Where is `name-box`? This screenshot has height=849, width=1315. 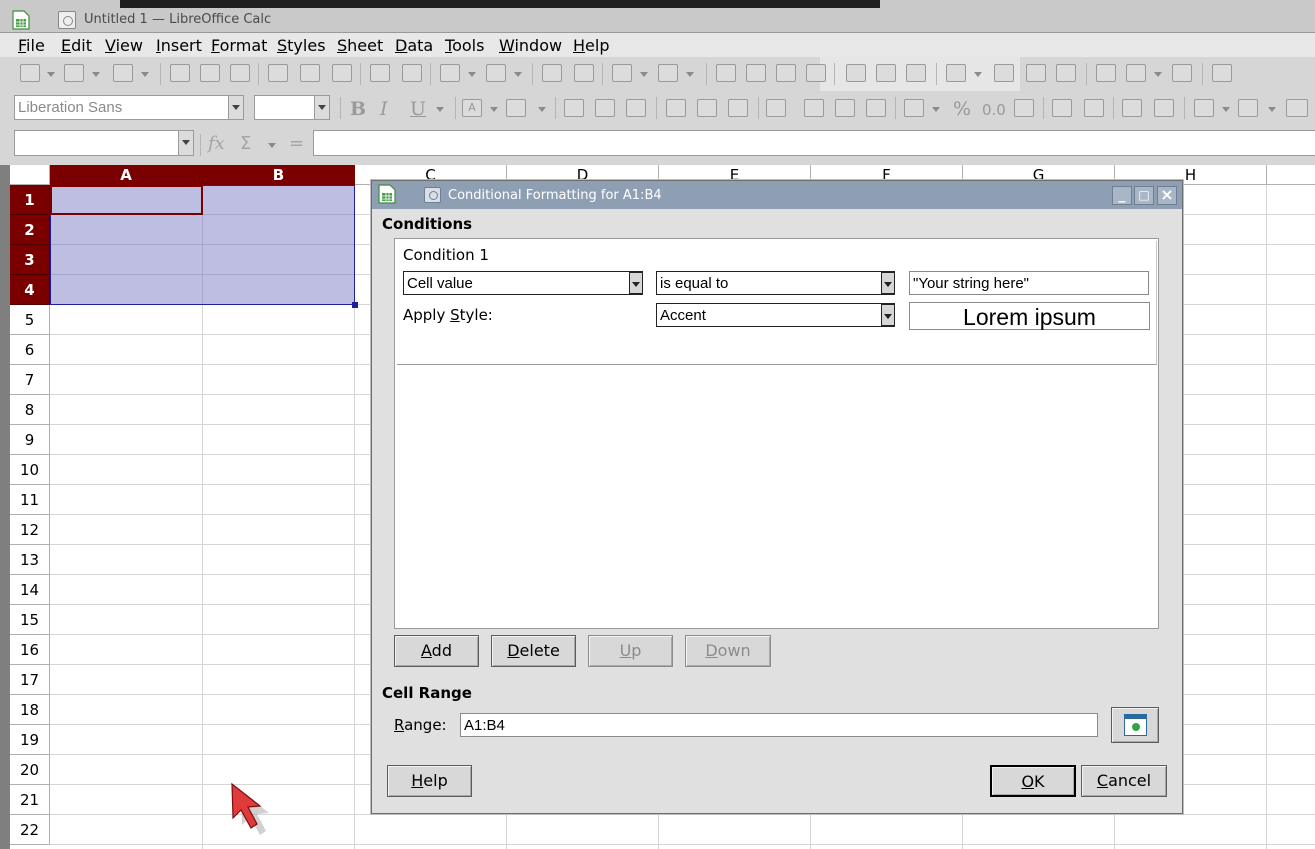 name-box is located at coordinates (104, 143).